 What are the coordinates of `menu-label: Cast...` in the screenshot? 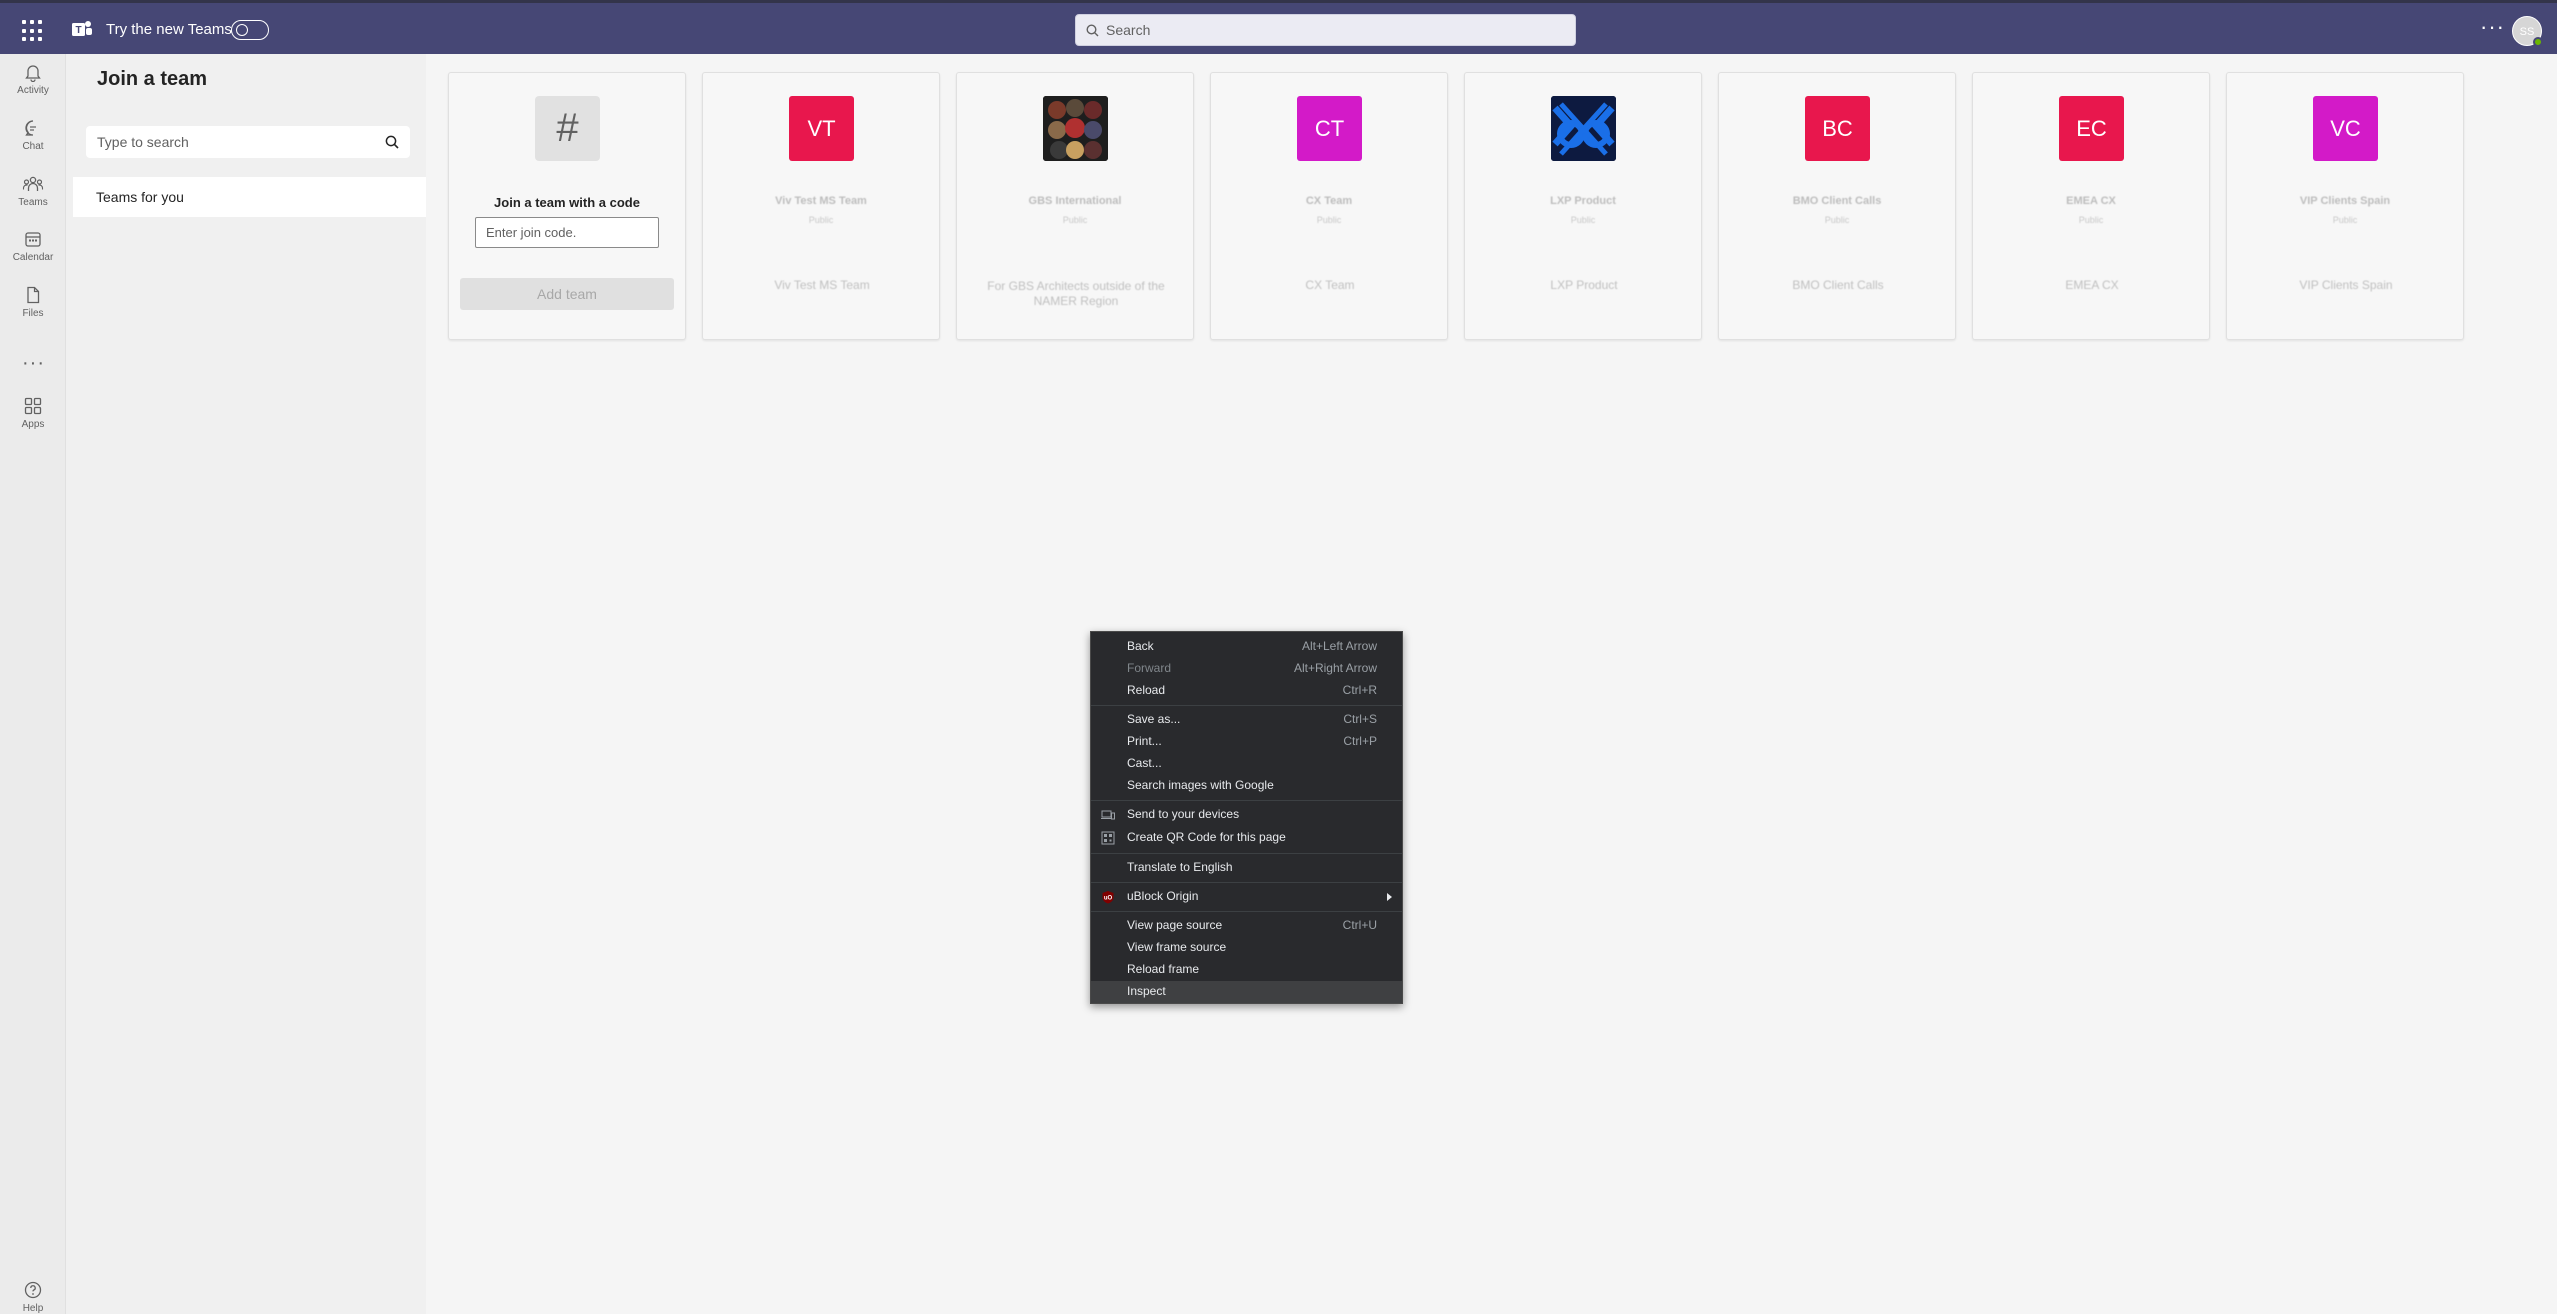 It's located at (1144, 763).